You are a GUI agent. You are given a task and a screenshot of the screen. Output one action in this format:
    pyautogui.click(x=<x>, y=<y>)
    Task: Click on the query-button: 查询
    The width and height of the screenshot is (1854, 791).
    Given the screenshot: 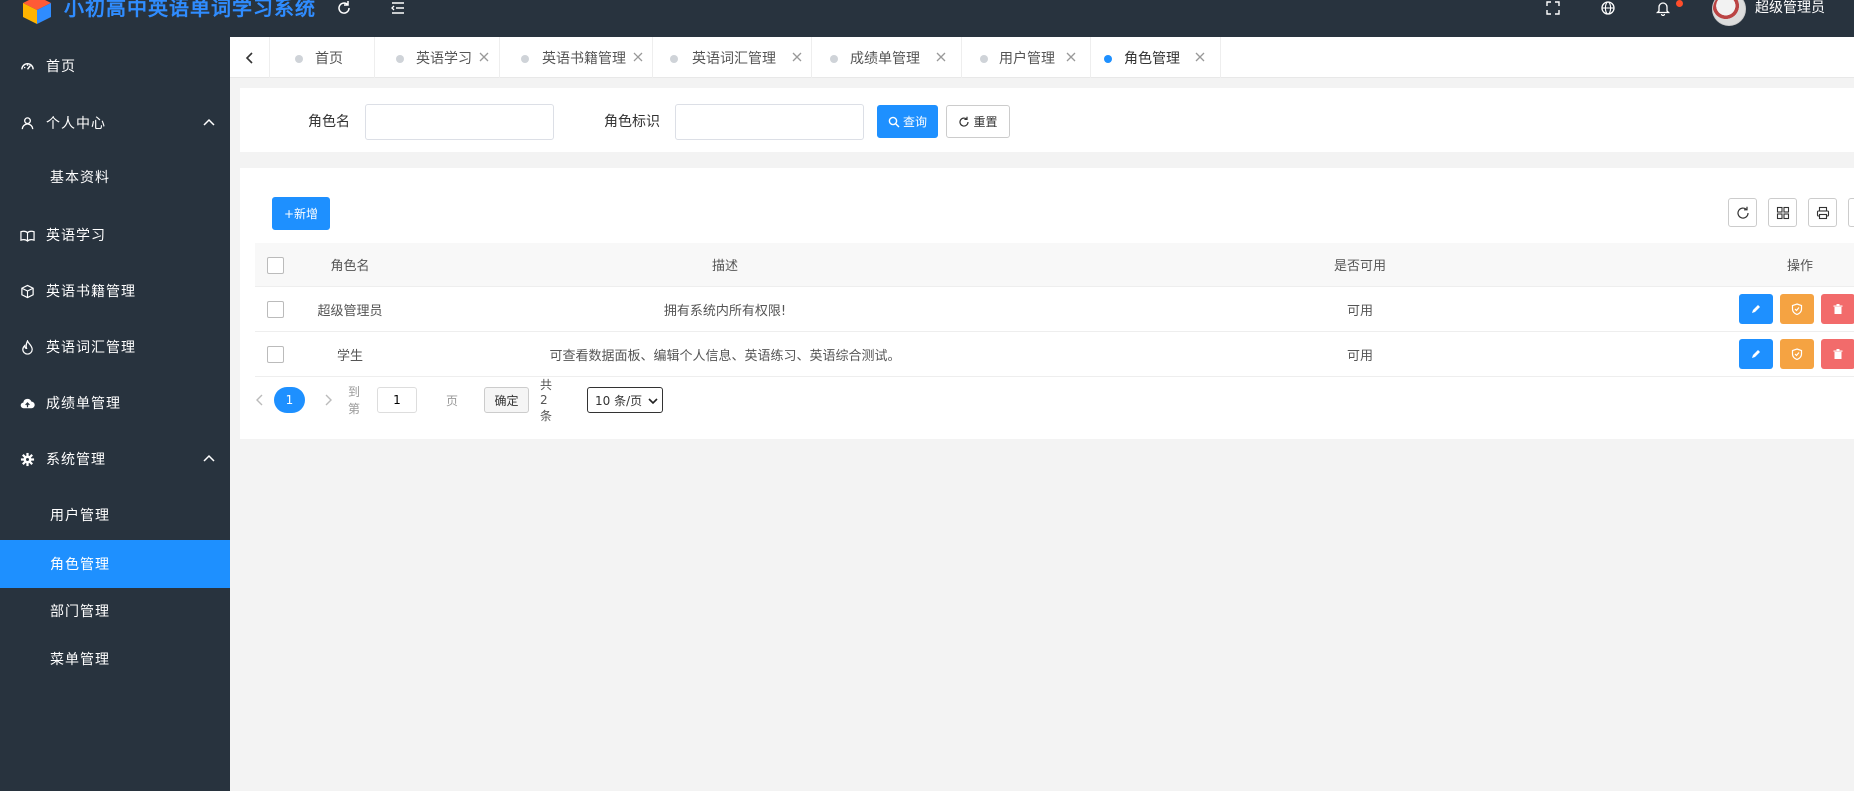 What is the action you would take?
    pyautogui.click(x=907, y=121)
    